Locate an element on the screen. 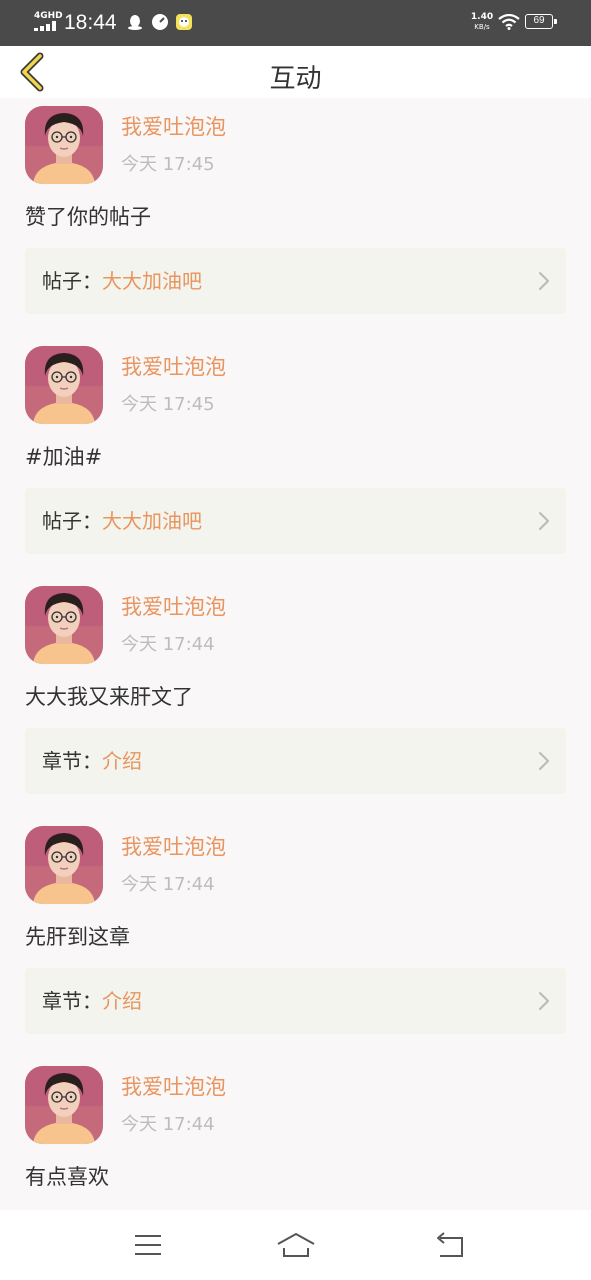  battery-indicator: 69 is located at coordinates (541, 21).